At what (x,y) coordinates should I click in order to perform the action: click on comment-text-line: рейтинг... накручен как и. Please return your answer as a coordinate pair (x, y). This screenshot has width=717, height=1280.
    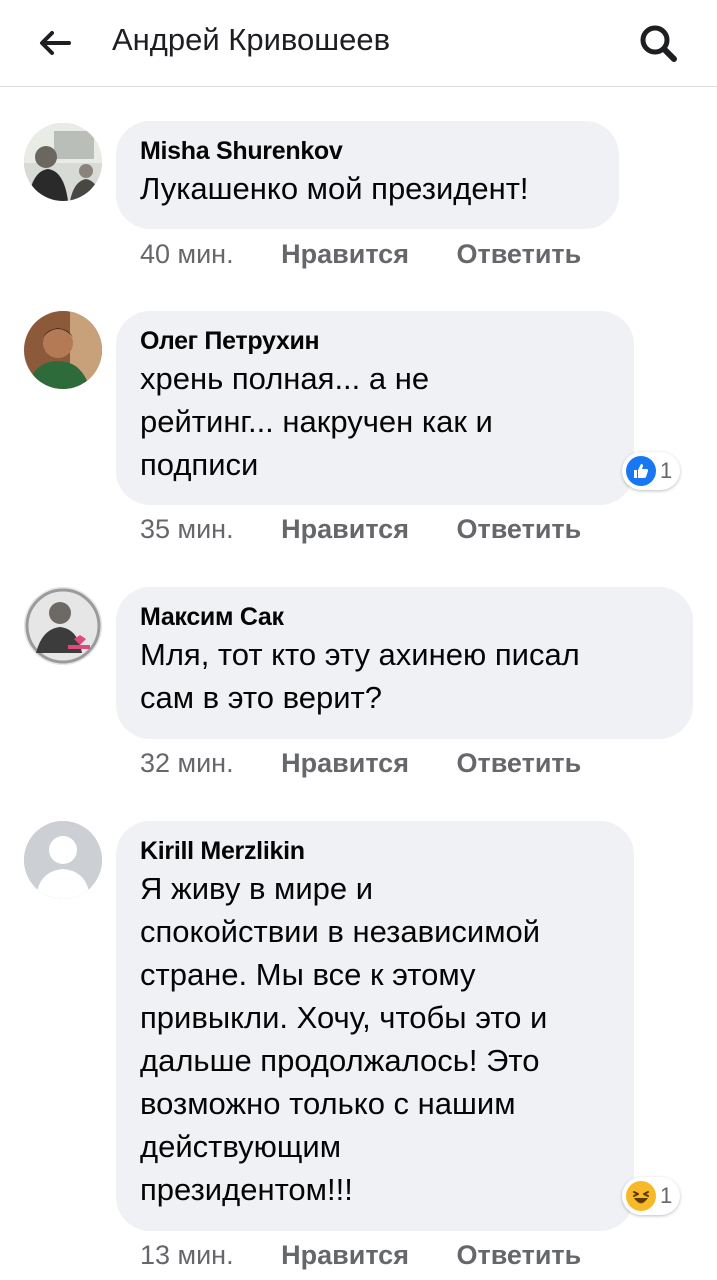
    Looking at the image, I should click on (316, 421).